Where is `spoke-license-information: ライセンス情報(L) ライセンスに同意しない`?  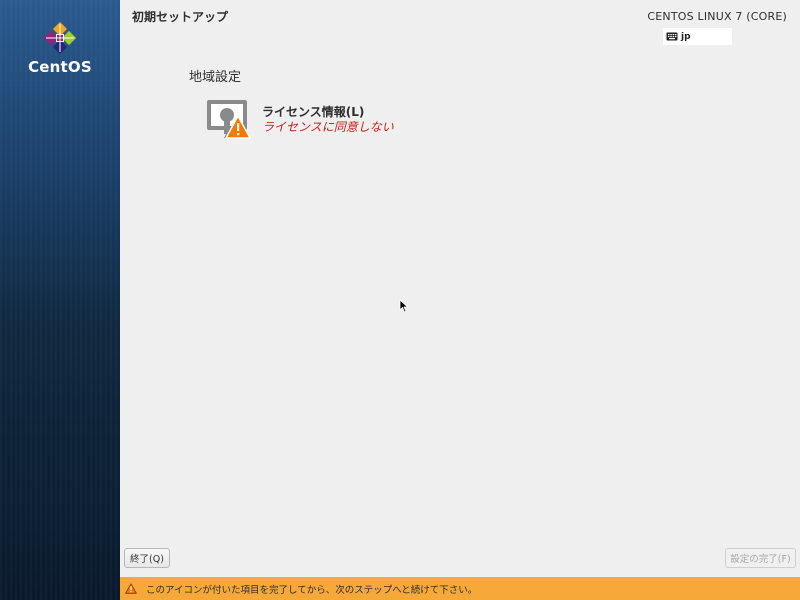 spoke-license-information: ライセンス情報(L) ライセンスに同意しない is located at coordinates (335, 120).